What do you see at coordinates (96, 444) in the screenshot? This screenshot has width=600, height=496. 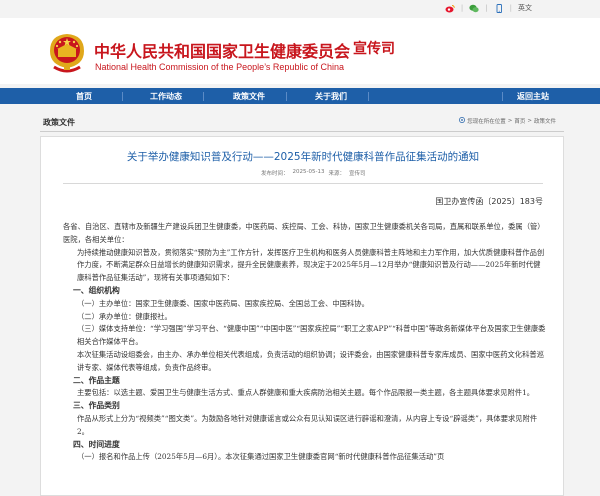 I see `section-heading: 四、时间进度` at bounding box center [96, 444].